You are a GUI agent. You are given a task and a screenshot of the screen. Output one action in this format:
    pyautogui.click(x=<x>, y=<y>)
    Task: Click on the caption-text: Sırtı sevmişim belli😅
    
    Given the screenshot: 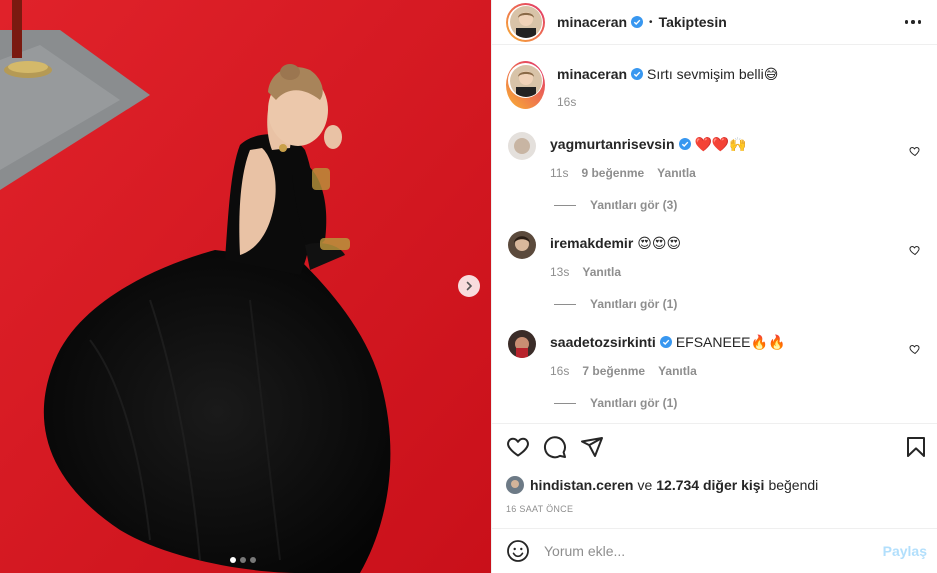 What is the action you would take?
    pyautogui.click(x=713, y=74)
    